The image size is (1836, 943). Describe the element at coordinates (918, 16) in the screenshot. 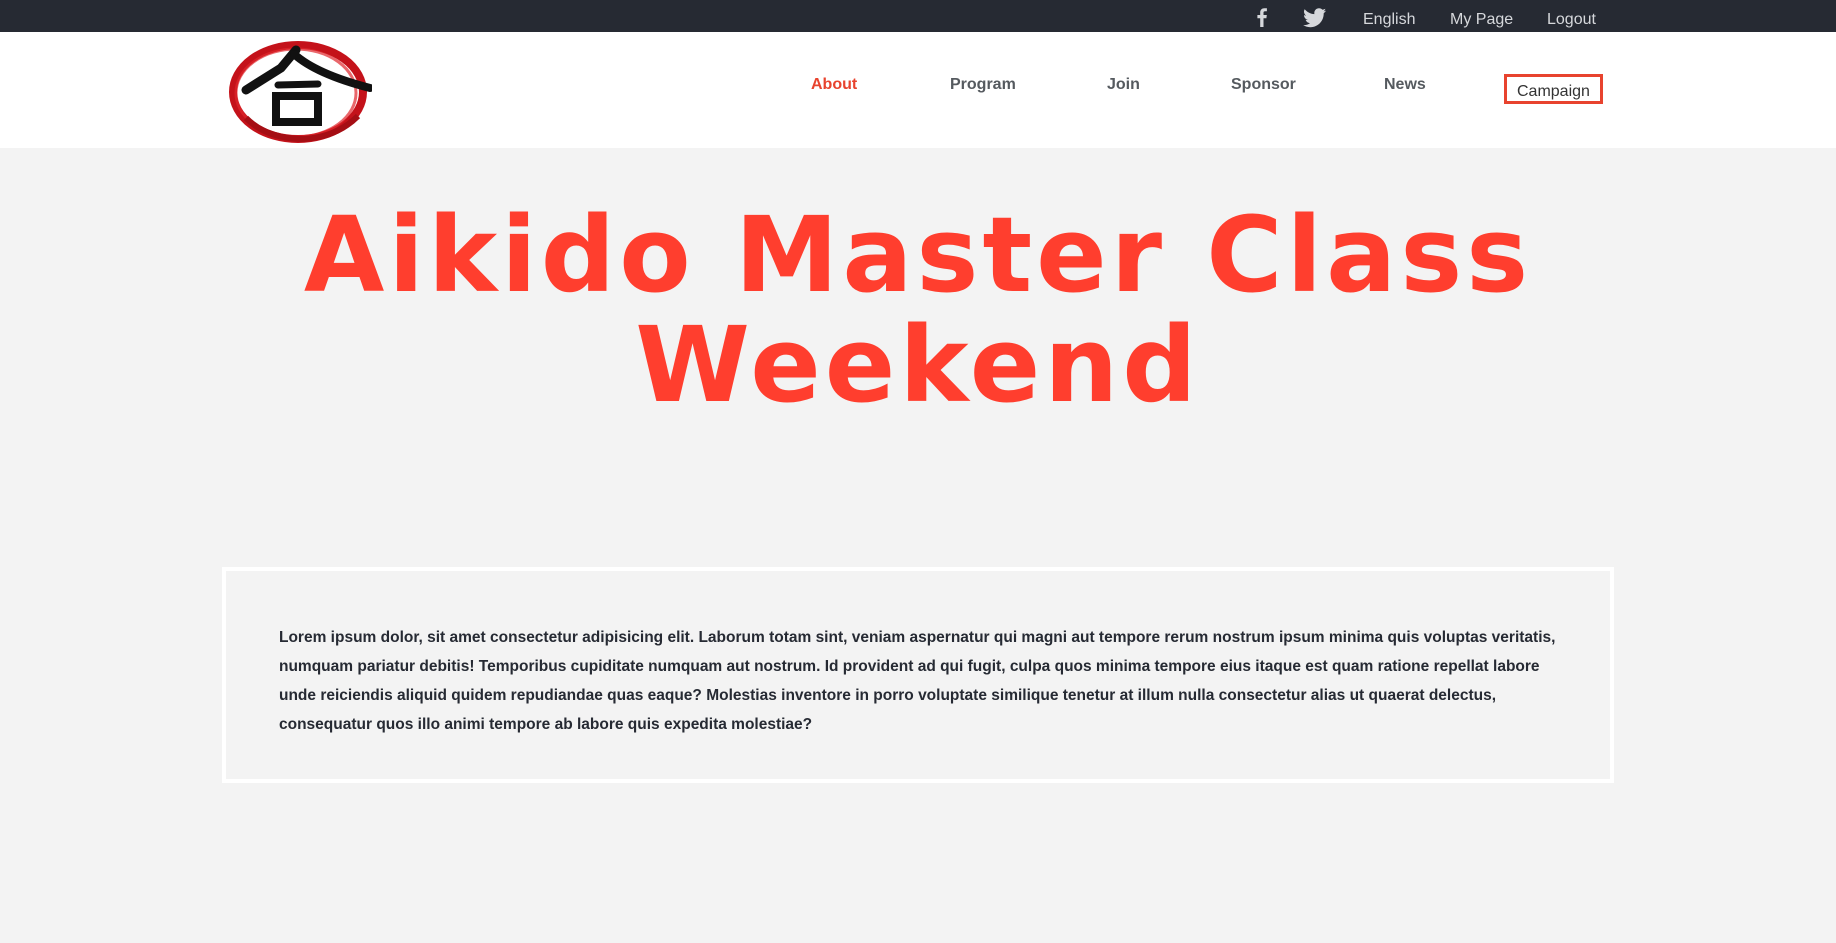

I see `top-bar: English My Page Logout` at that location.